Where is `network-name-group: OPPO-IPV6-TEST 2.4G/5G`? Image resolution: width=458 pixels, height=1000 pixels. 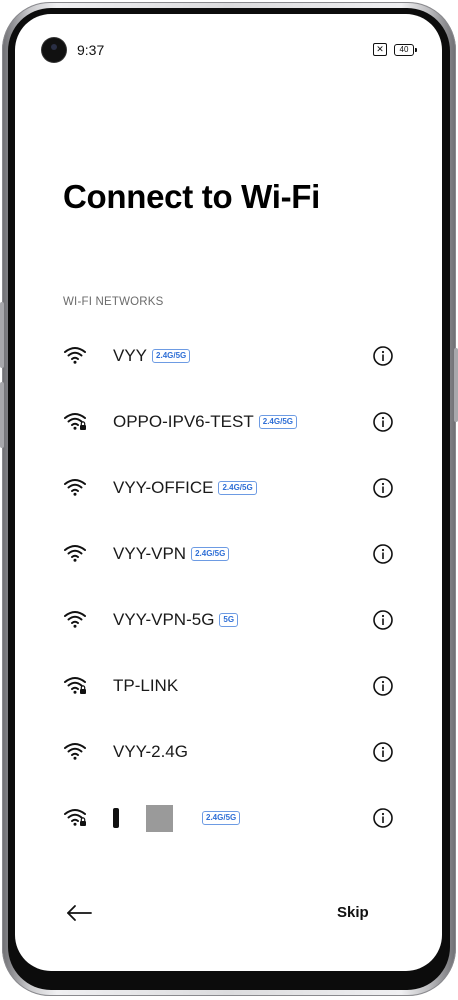 network-name-group: OPPO-IPV6-TEST 2.4G/5G is located at coordinates (205, 422).